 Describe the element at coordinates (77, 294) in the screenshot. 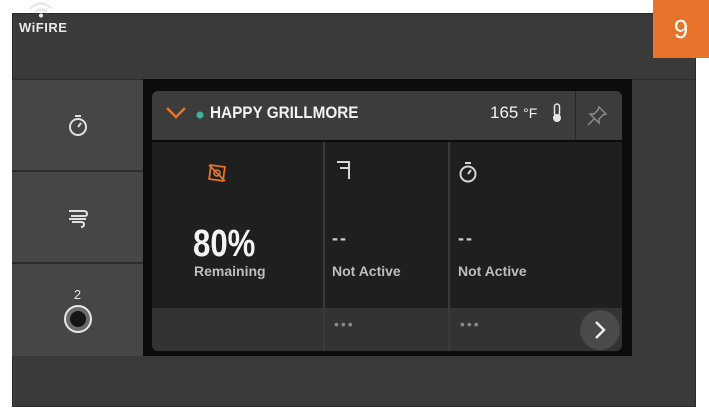

I see `probe-number: 2` at that location.